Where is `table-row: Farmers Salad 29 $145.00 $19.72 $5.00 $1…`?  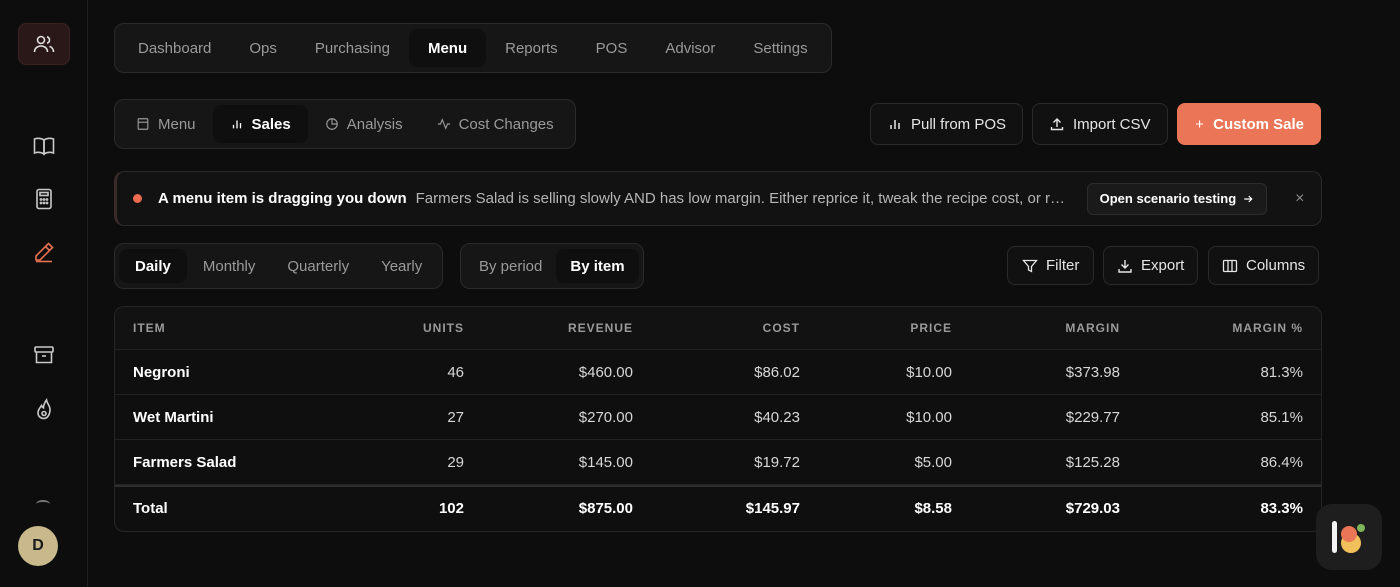 table-row: Farmers Salad 29 $145.00 $19.72 $5.00 $1… is located at coordinates (718, 462).